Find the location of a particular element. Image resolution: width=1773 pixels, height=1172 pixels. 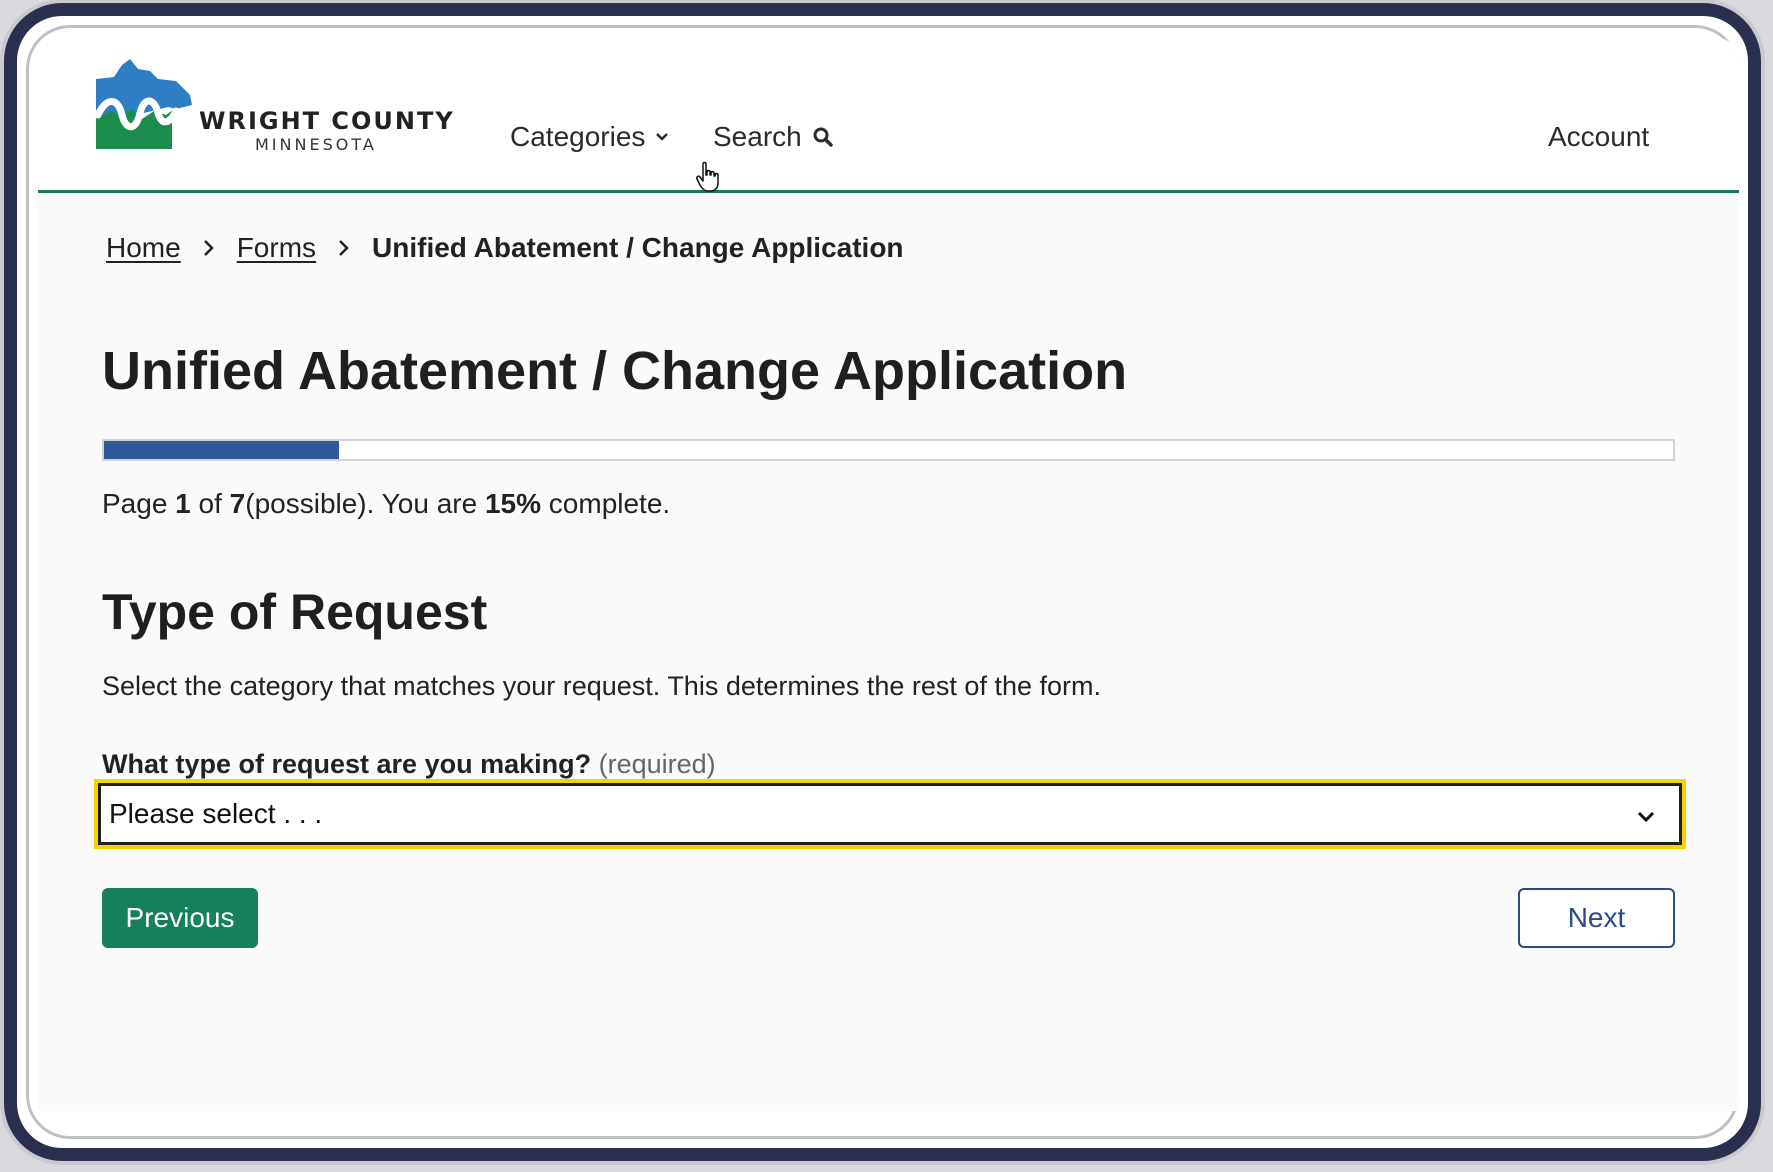

logo-mark-icon is located at coordinates (143, 104).